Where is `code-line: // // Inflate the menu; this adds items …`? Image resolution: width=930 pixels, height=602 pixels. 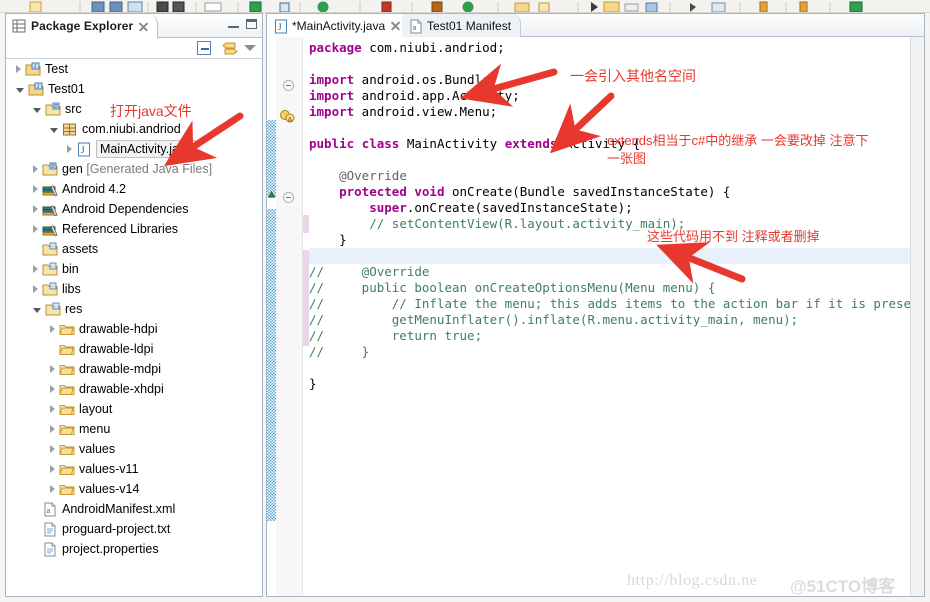 code-line: // // Inflate the menu; this adds items … is located at coordinates (616, 303).